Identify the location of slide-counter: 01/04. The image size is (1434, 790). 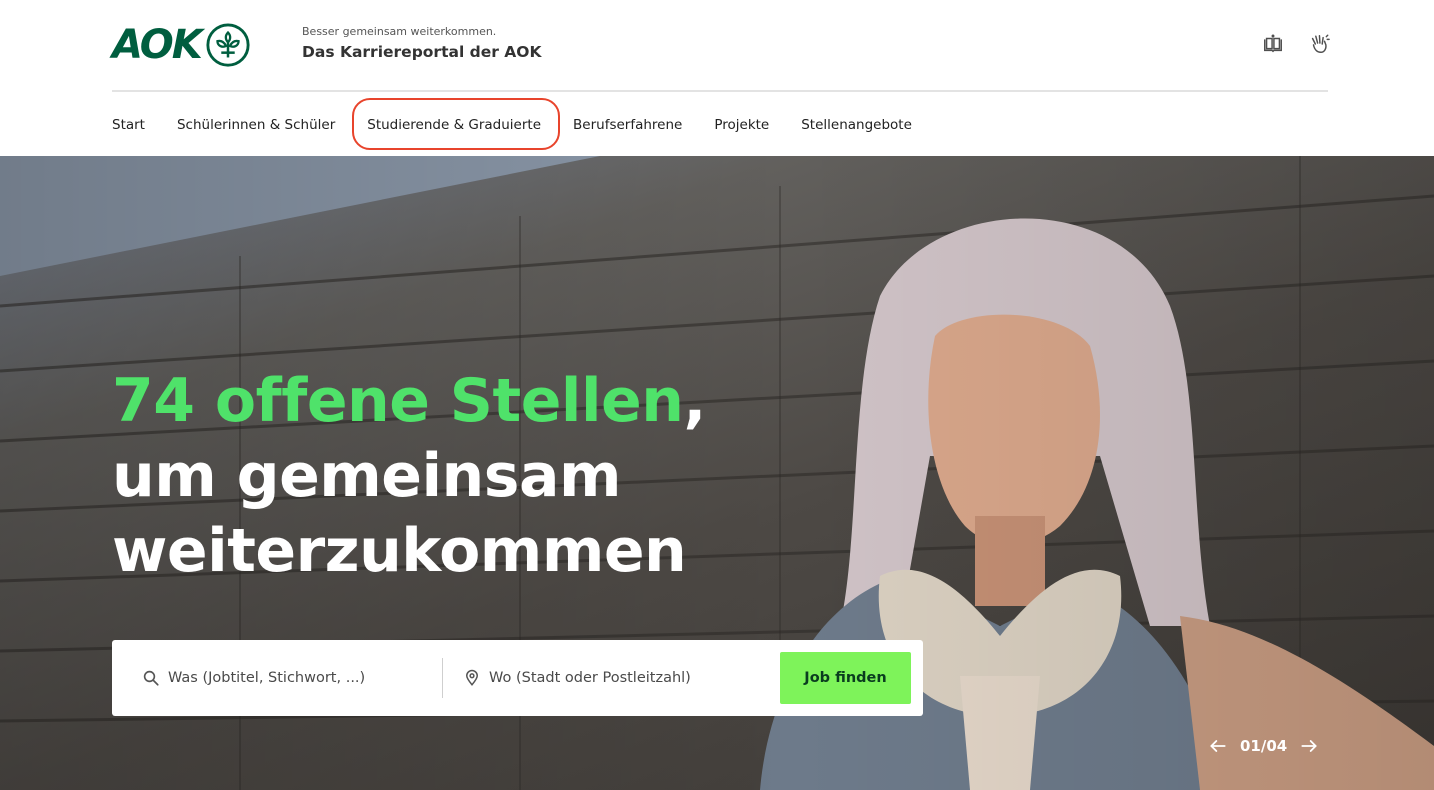
(1264, 746).